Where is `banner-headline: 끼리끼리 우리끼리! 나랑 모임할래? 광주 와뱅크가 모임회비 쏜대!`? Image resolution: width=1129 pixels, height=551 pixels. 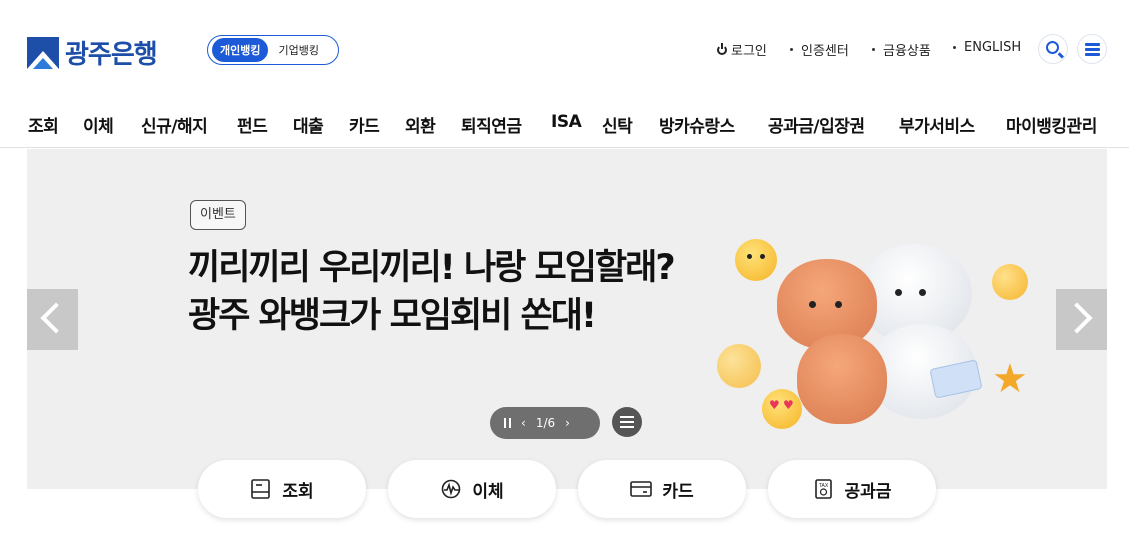 banner-headline: 끼리끼리 우리끼리! 나랑 모임할래? 광주 와뱅크가 모임회비 쏜대! is located at coordinates (432, 292).